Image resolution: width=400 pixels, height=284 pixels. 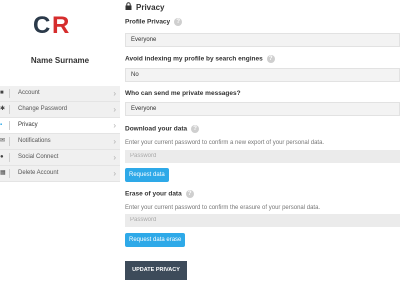 I want to click on erase-password-input, so click(x=262, y=220).